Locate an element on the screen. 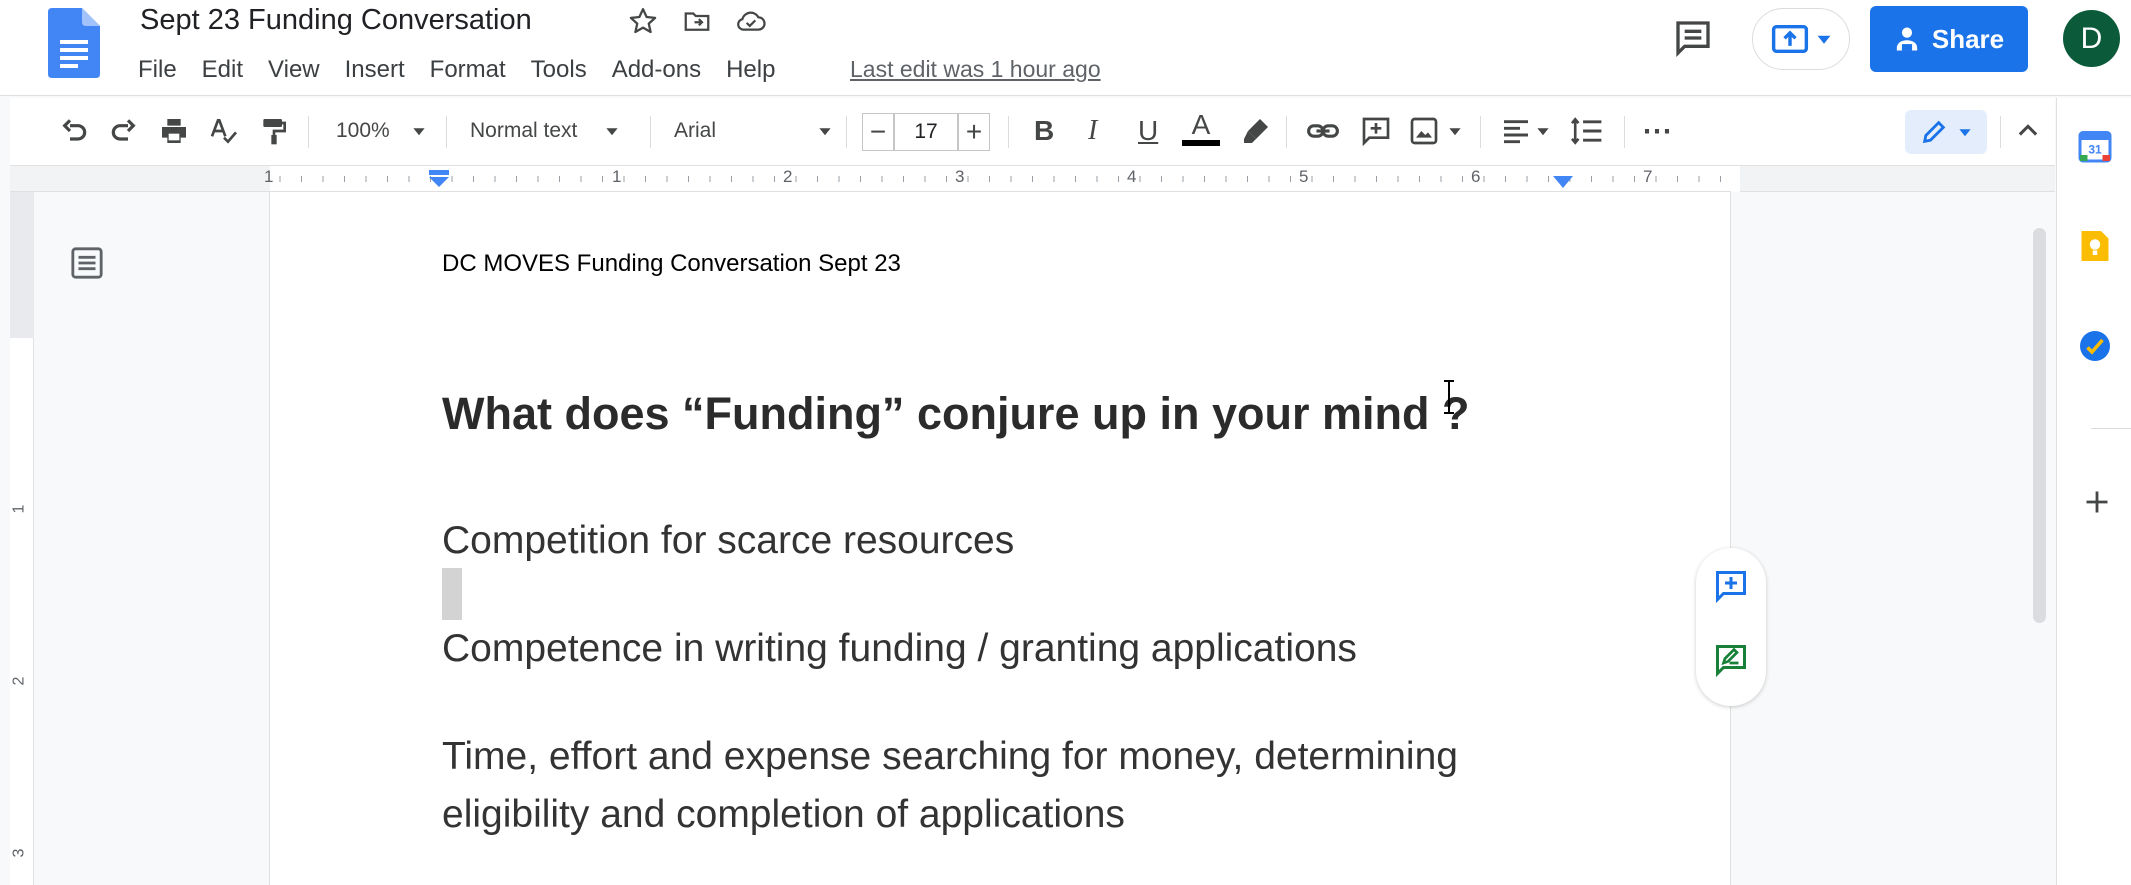 This screenshot has width=2131, height=885. plus-icon is located at coordinates (2097, 502).